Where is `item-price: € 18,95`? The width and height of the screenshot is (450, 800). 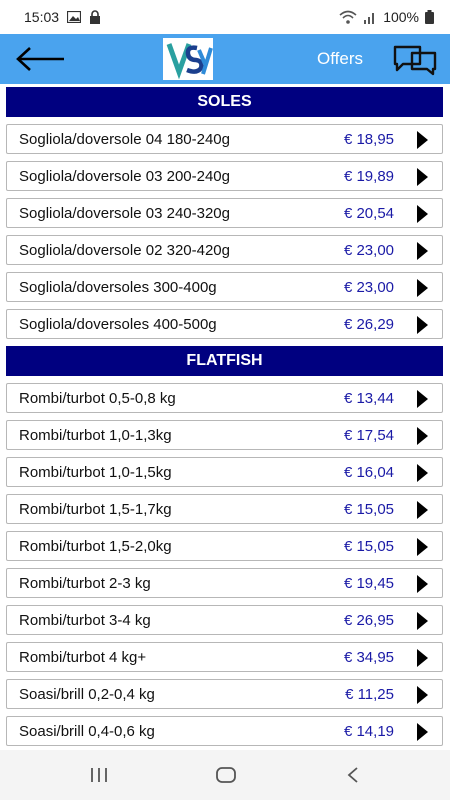
item-price: € 18,95 is located at coordinates (368, 139).